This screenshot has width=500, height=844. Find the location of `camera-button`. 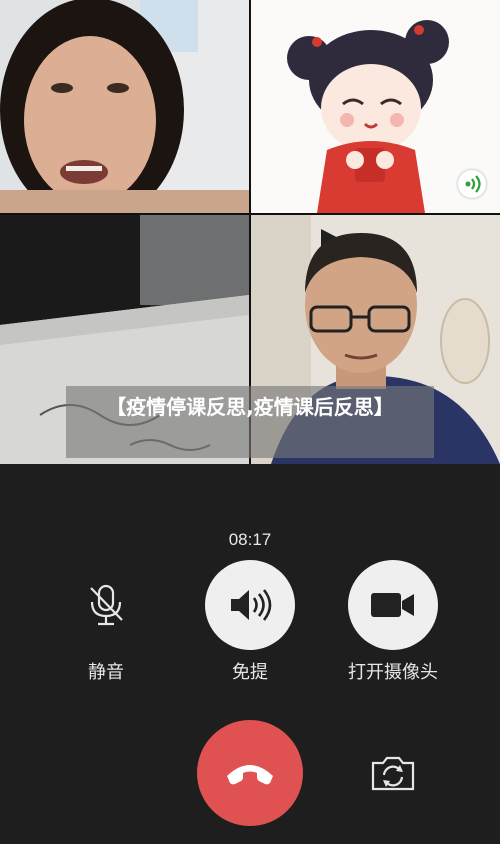

camera-button is located at coordinates (393, 605).